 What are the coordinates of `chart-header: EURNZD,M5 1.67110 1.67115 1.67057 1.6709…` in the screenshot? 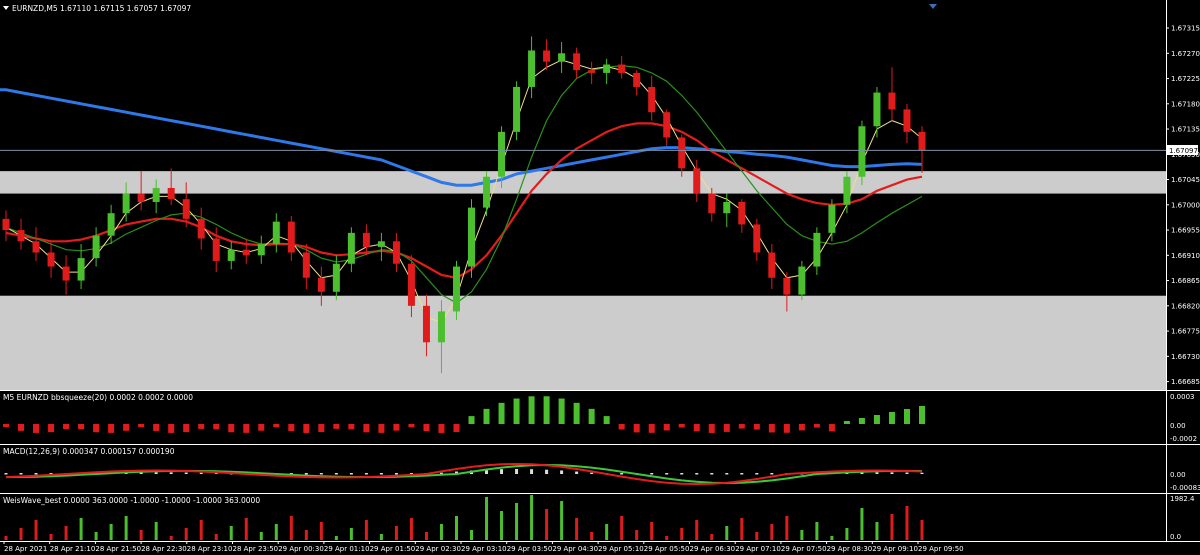 It's located at (101, 8).